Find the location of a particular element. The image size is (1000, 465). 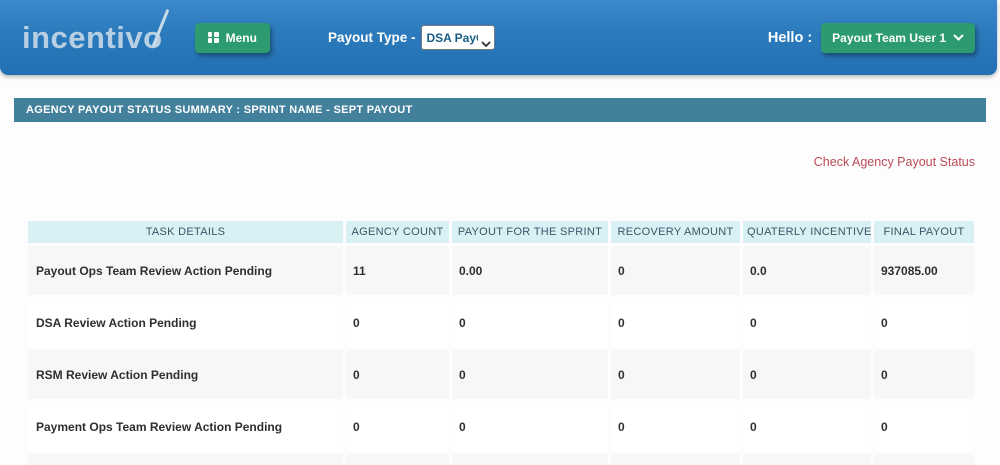

column-header: TASK DETAILS is located at coordinates (185, 232).